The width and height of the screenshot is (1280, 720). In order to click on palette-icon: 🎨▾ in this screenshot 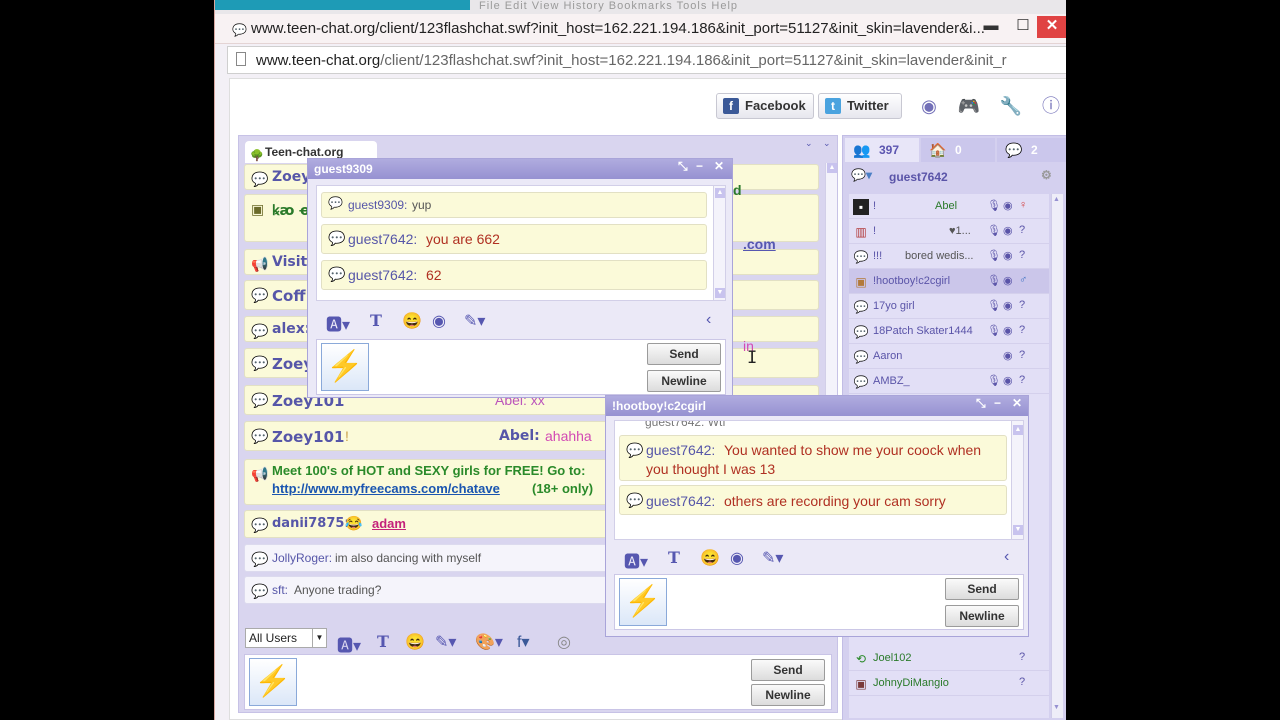, I will do `click(489, 642)`.